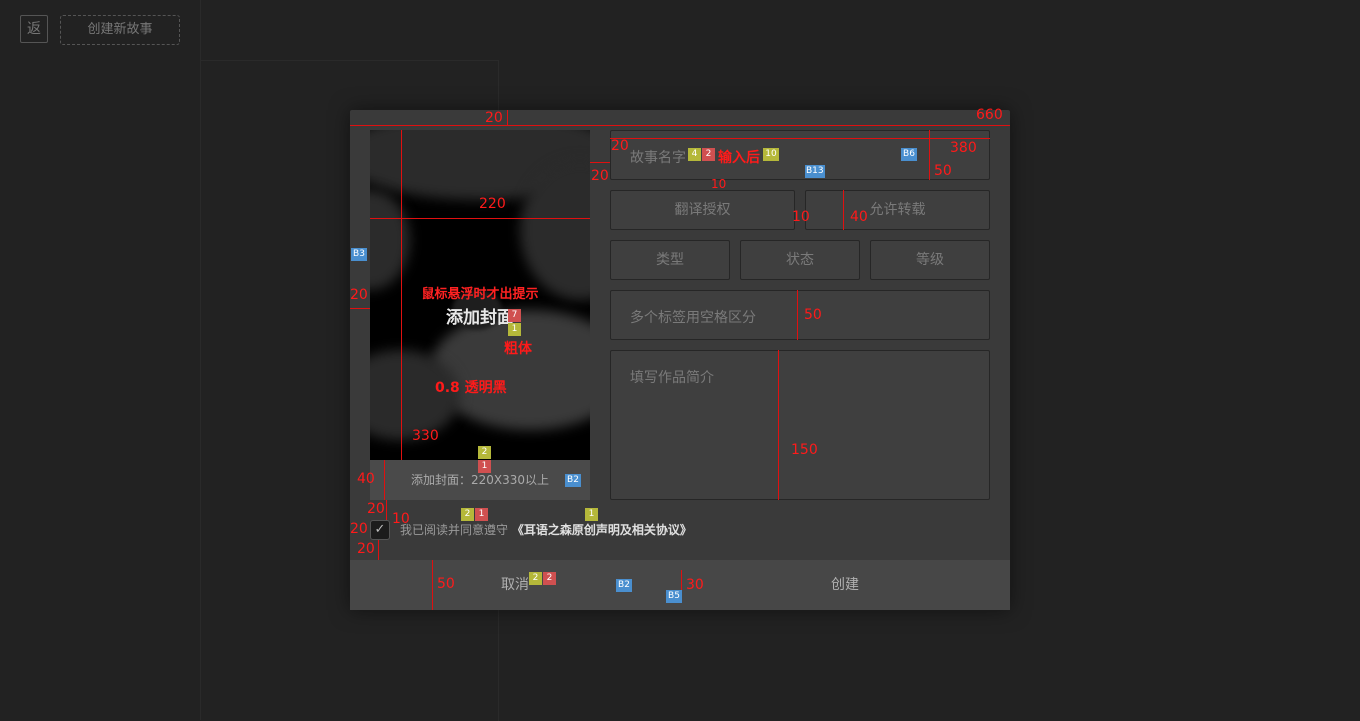 Image resolution: width=1360 pixels, height=721 pixels. I want to click on back-button: 返, so click(34, 29).